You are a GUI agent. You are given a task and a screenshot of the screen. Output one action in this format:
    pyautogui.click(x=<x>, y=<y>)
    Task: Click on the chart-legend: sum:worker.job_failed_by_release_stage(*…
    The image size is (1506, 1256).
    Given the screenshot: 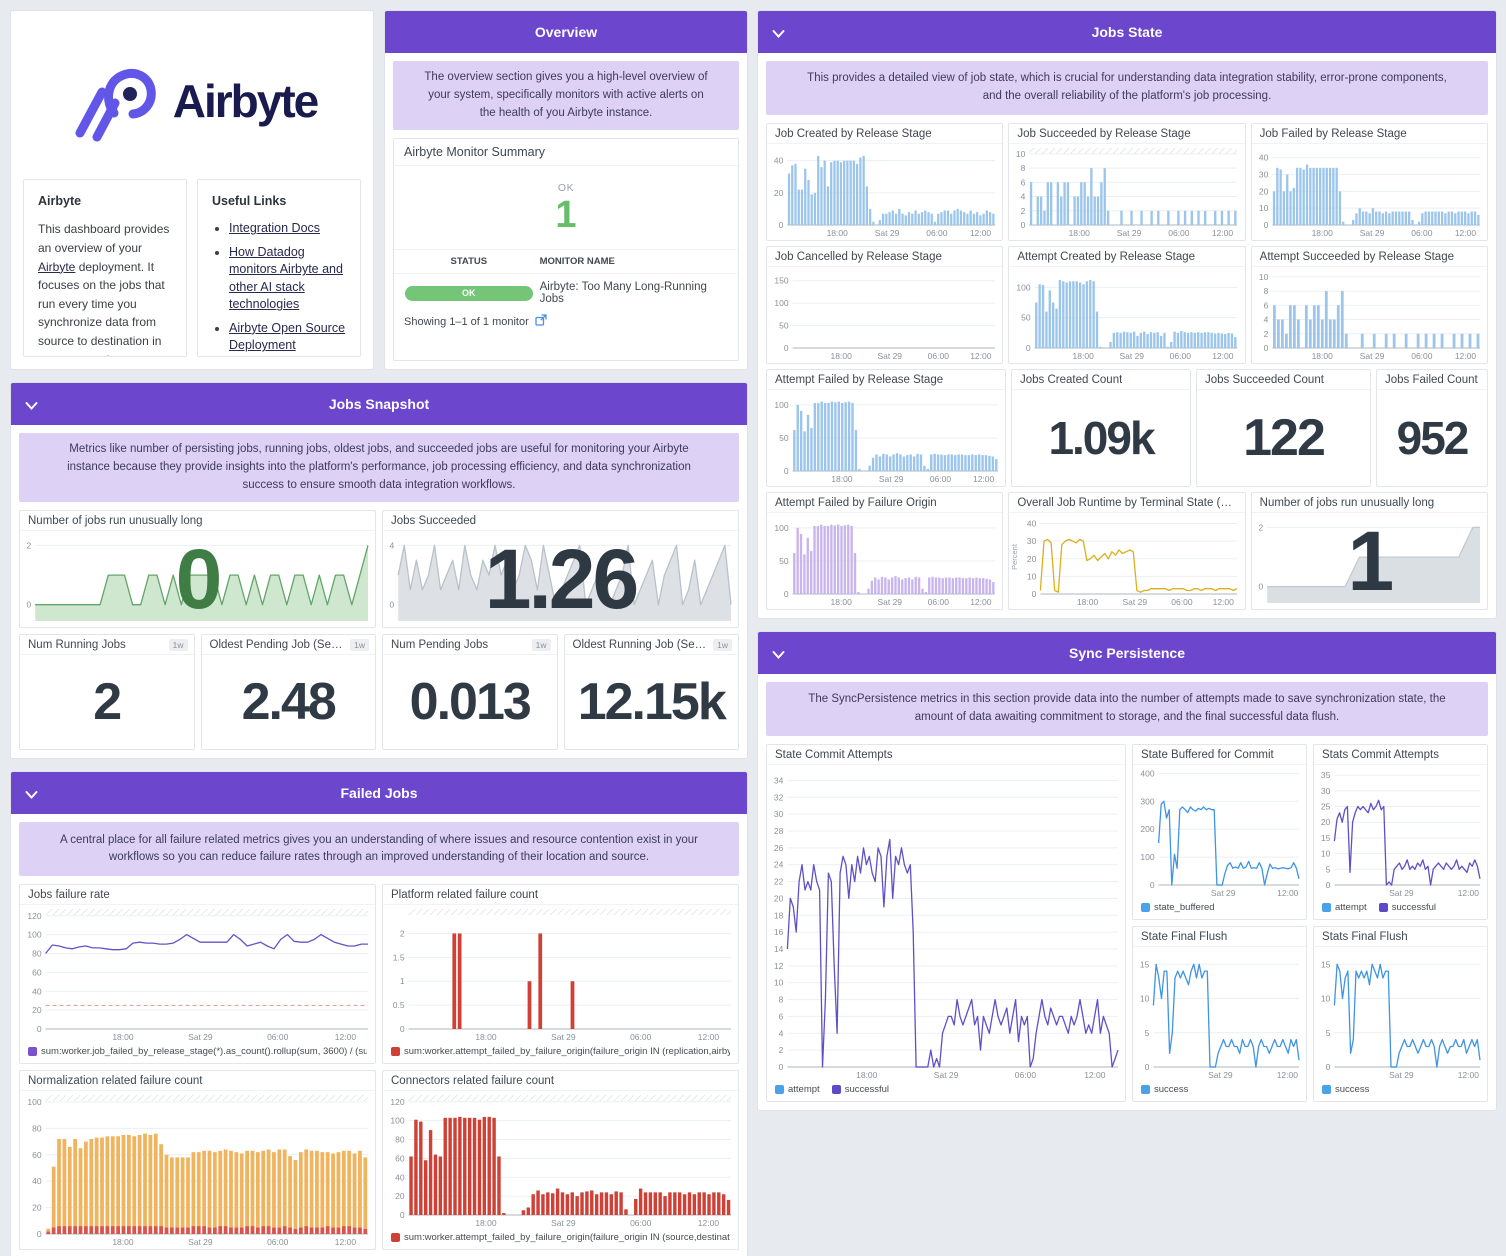 What is the action you would take?
    pyautogui.click(x=197, y=1053)
    